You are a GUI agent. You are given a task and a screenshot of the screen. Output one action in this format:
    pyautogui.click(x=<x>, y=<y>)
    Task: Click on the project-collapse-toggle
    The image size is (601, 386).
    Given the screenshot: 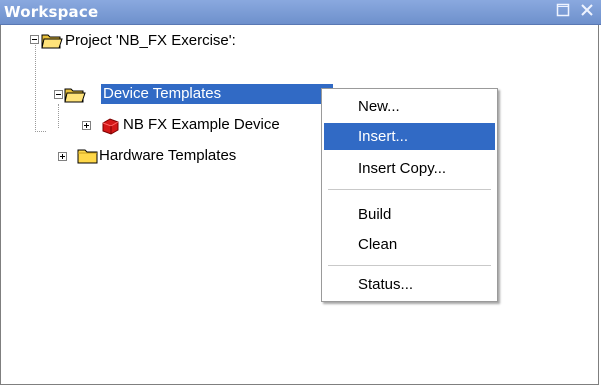 What is the action you would take?
    pyautogui.click(x=34, y=39)
    